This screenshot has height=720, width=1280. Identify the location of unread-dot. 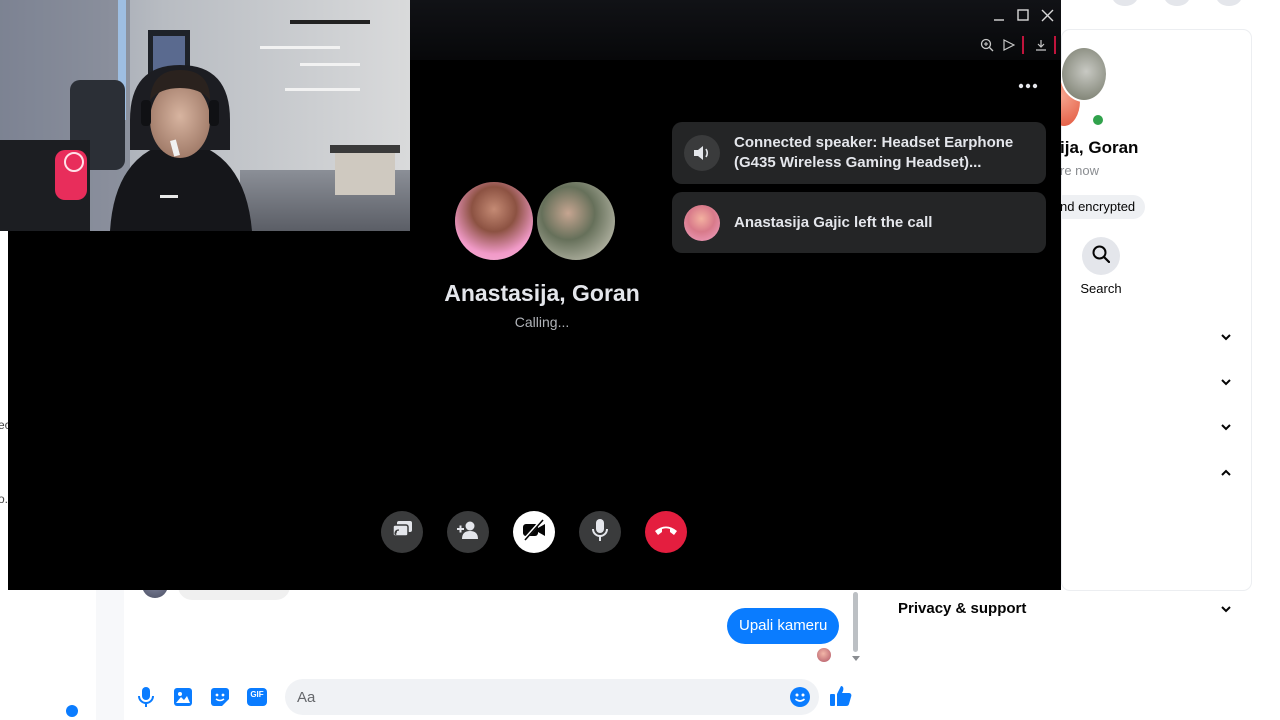
(72, 711).